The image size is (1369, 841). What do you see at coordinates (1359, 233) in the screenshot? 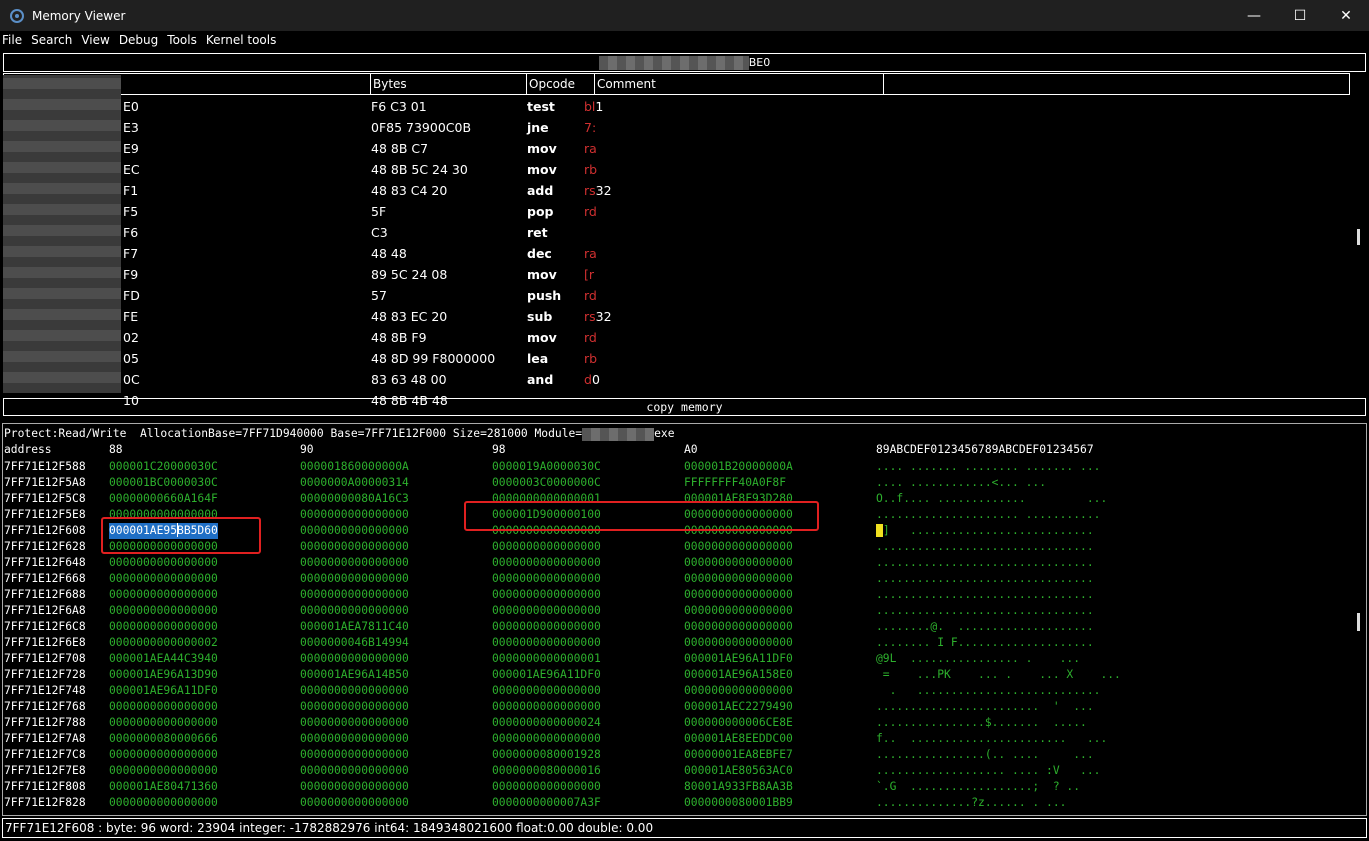
I see `disassembler-scrollbar` at bounding box center [1359, 233].